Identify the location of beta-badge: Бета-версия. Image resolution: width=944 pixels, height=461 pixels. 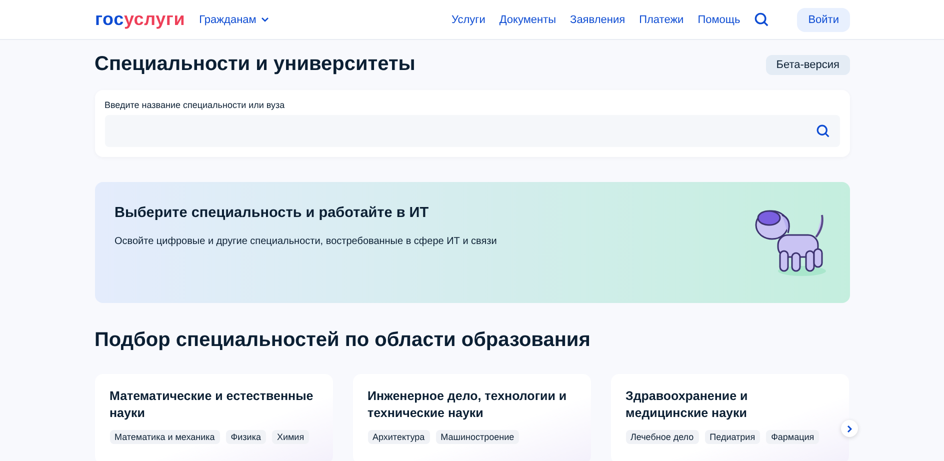
(808, 64).